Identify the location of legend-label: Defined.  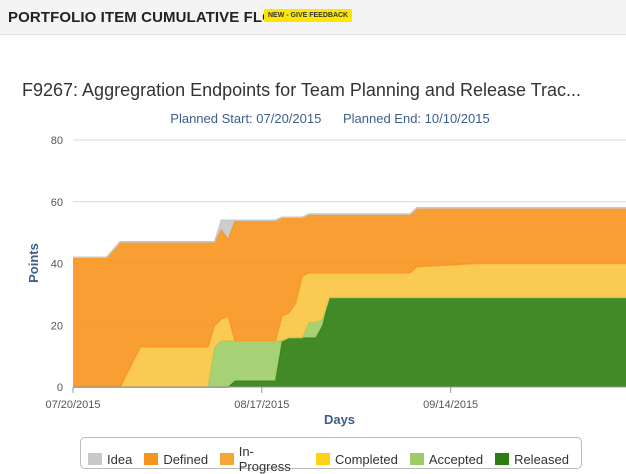
(186, 459).